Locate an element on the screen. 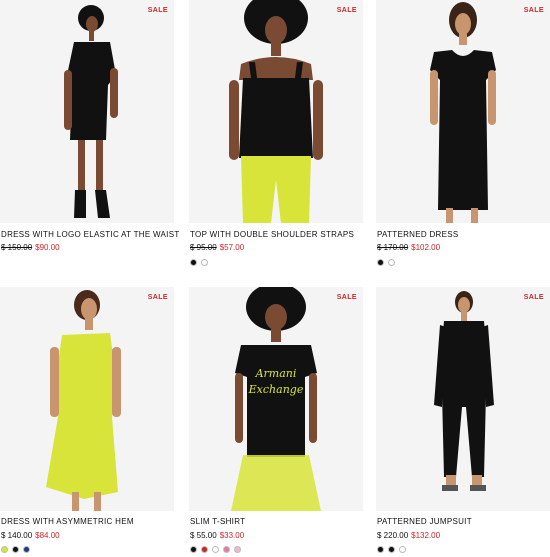  product-price: $ 55.00 $33.00 is located at coordinates (217, 535).